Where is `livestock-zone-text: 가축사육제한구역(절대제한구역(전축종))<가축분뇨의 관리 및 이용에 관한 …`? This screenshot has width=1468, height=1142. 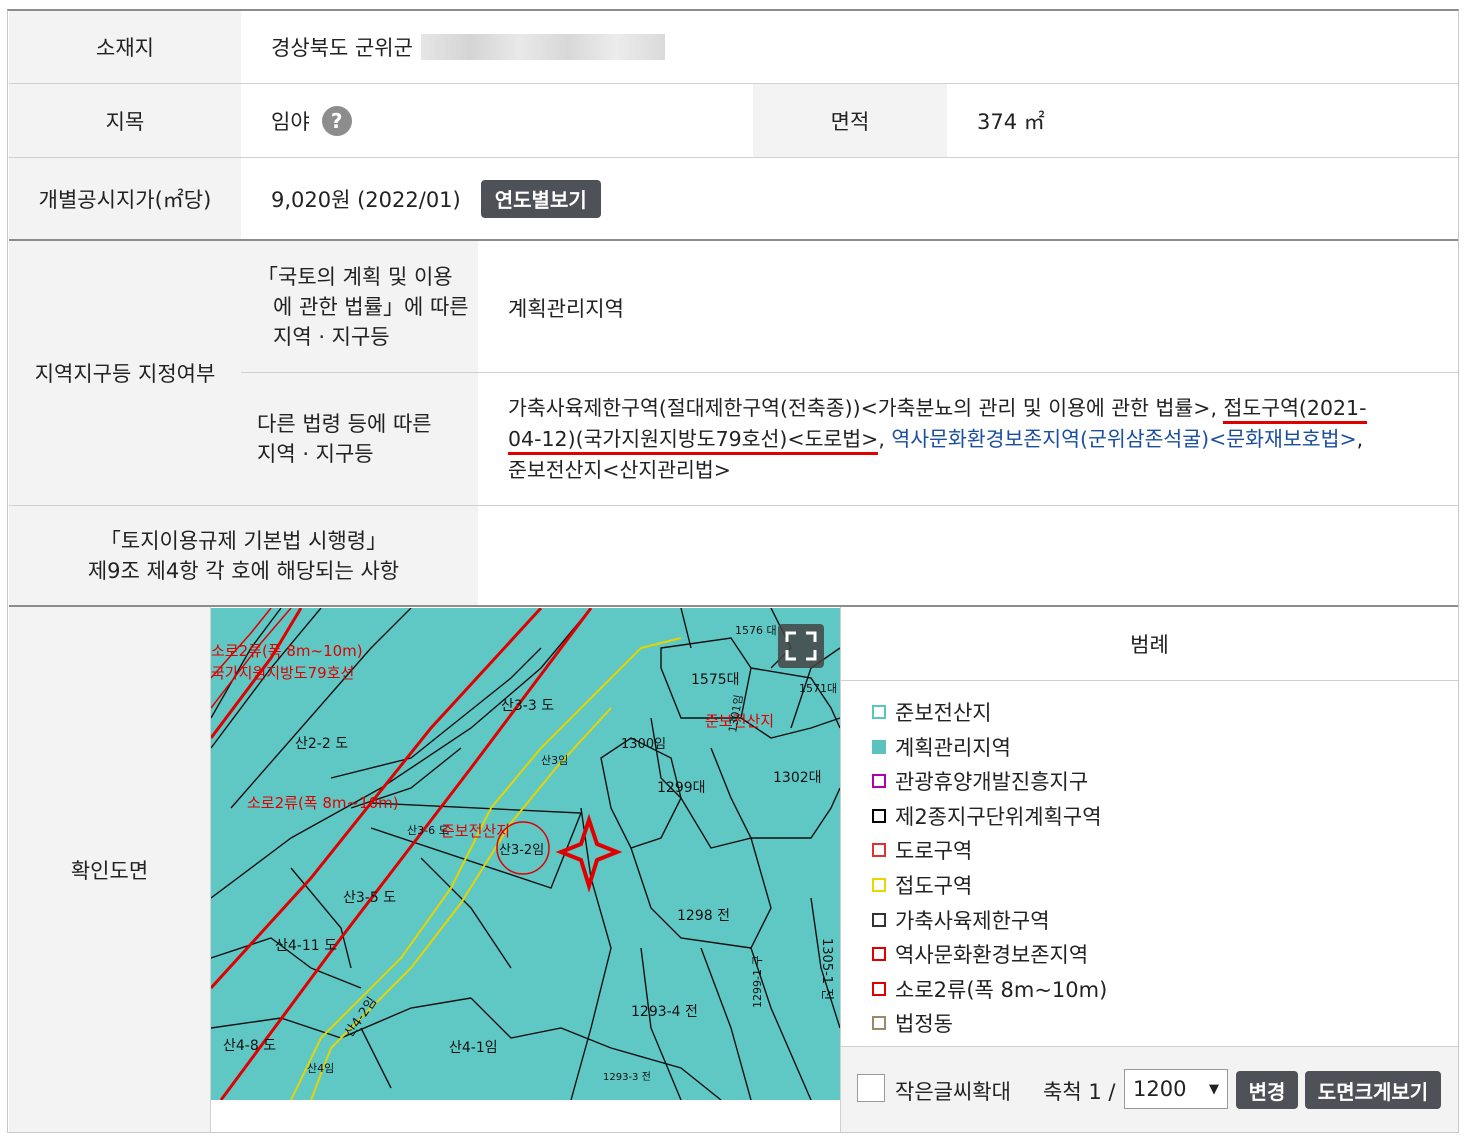 livestock-zone-text: 가축사육제한구역(절대제한구역(전축종))<가축분뇨의 관리 및 이용에 관한 … is located at coordinates (866, 407).